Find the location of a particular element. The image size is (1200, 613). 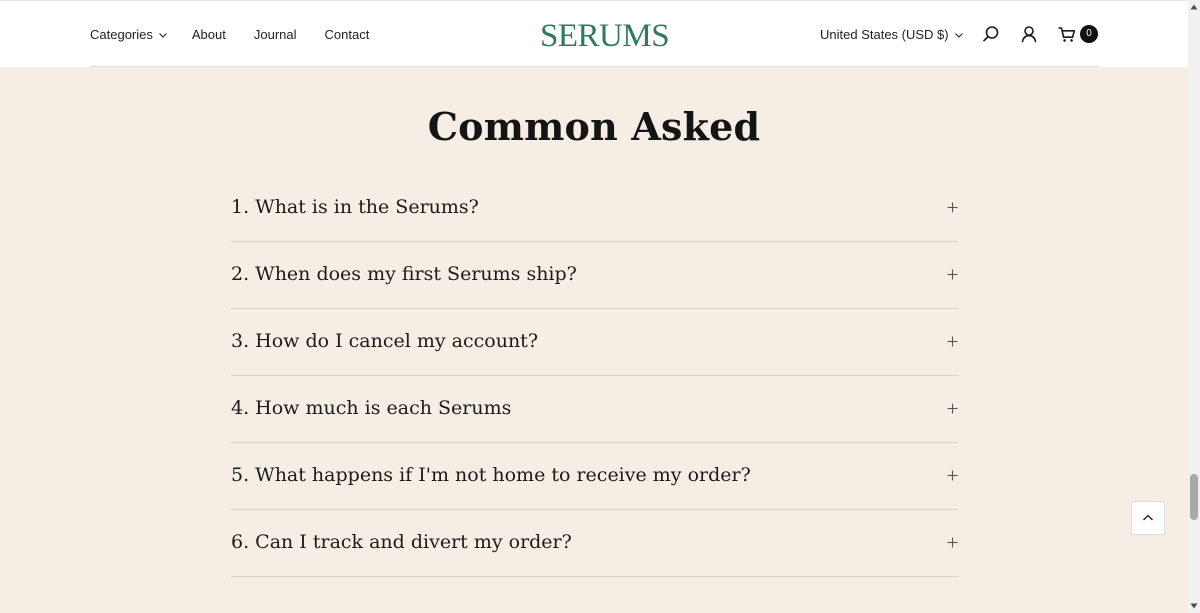

nav-item-label: Contact is located at coordinates (347, 34).